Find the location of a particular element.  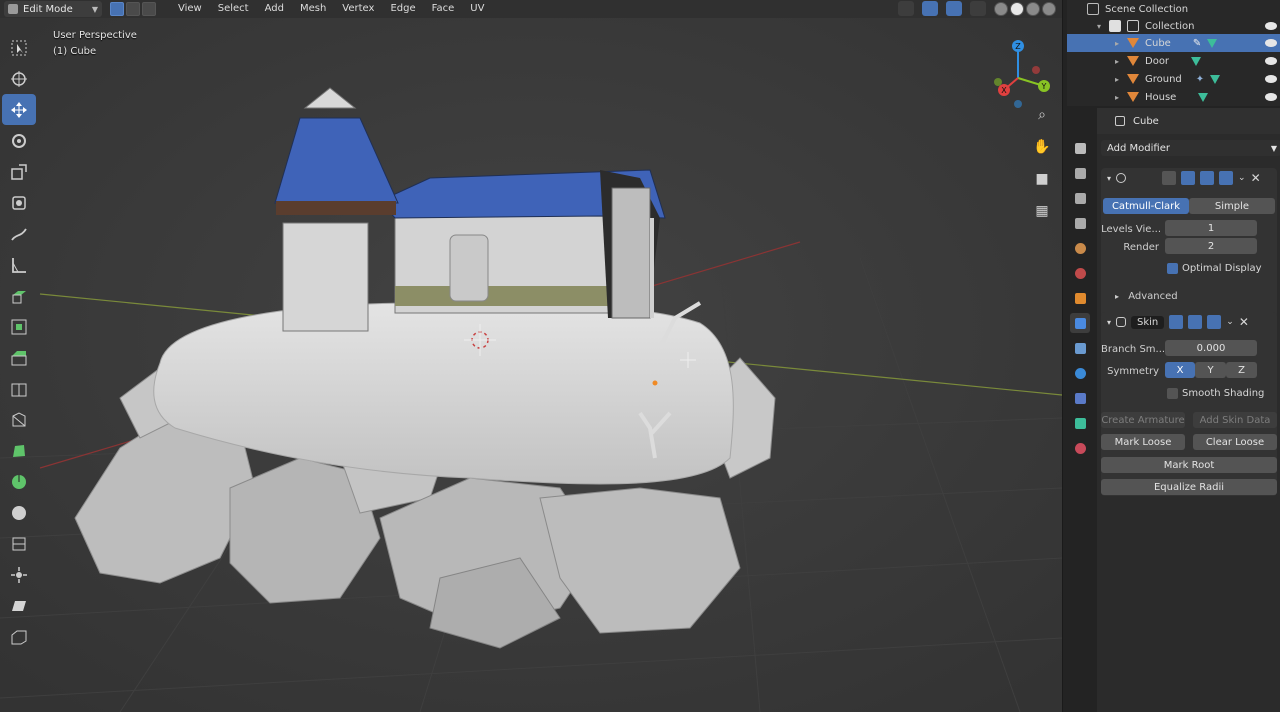

material-shading-icon is located at coordinates (1033, 8).